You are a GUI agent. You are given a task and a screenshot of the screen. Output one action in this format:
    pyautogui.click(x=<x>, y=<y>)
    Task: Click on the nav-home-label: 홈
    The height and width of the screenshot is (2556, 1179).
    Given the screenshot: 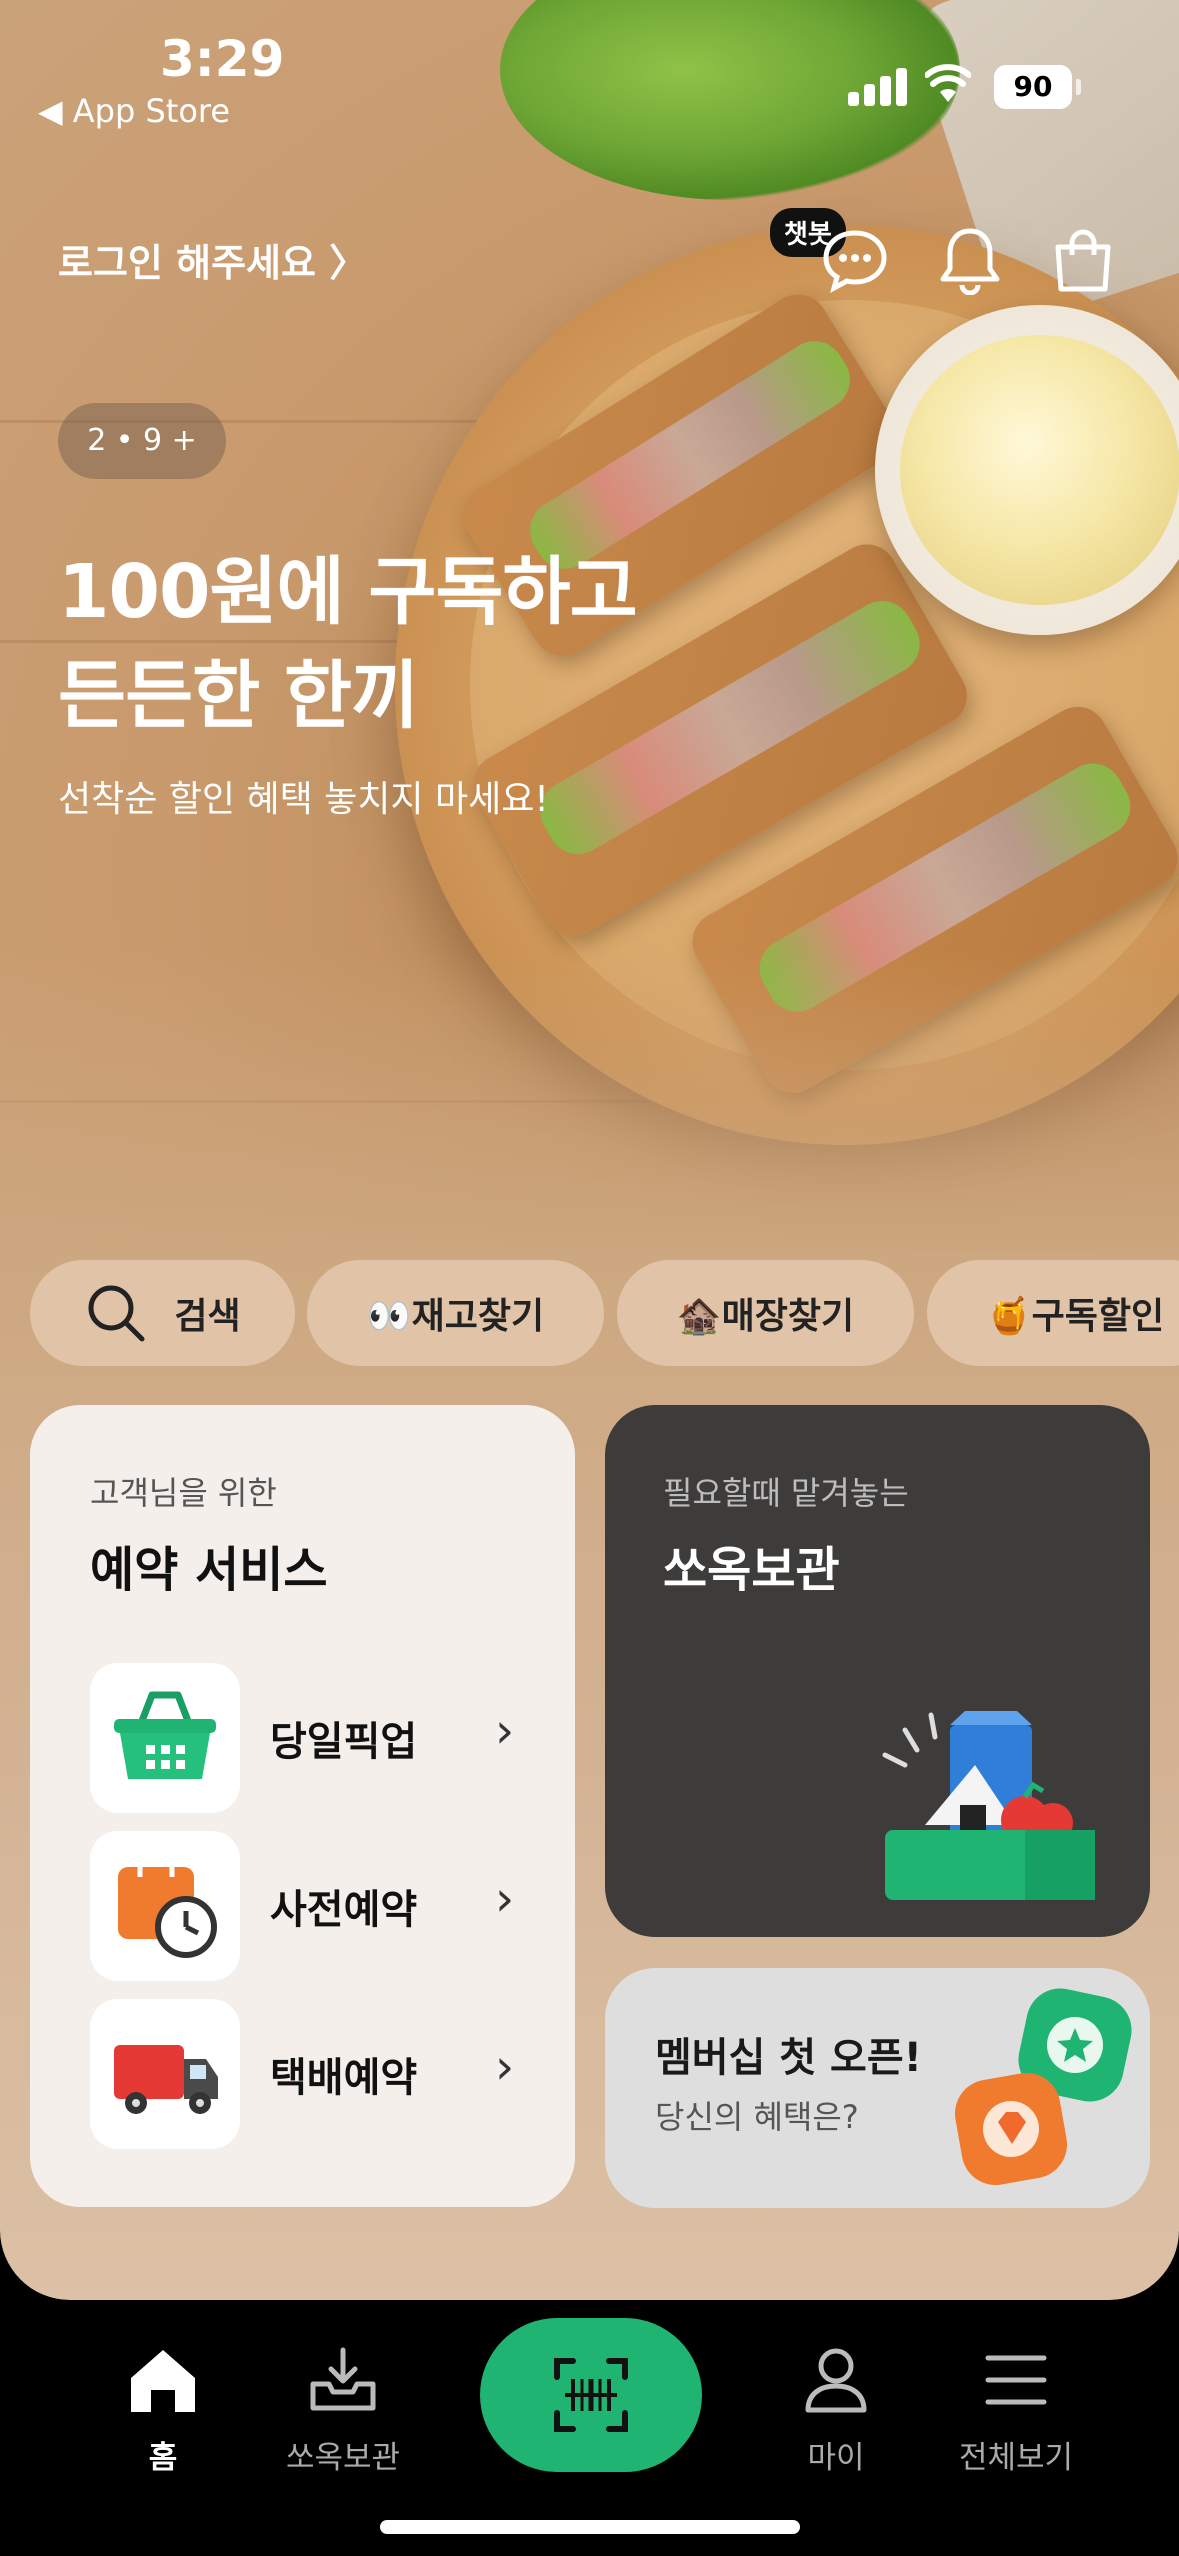 What is the action you would take?
    pyautogui.click(x=163, y=2458)
    